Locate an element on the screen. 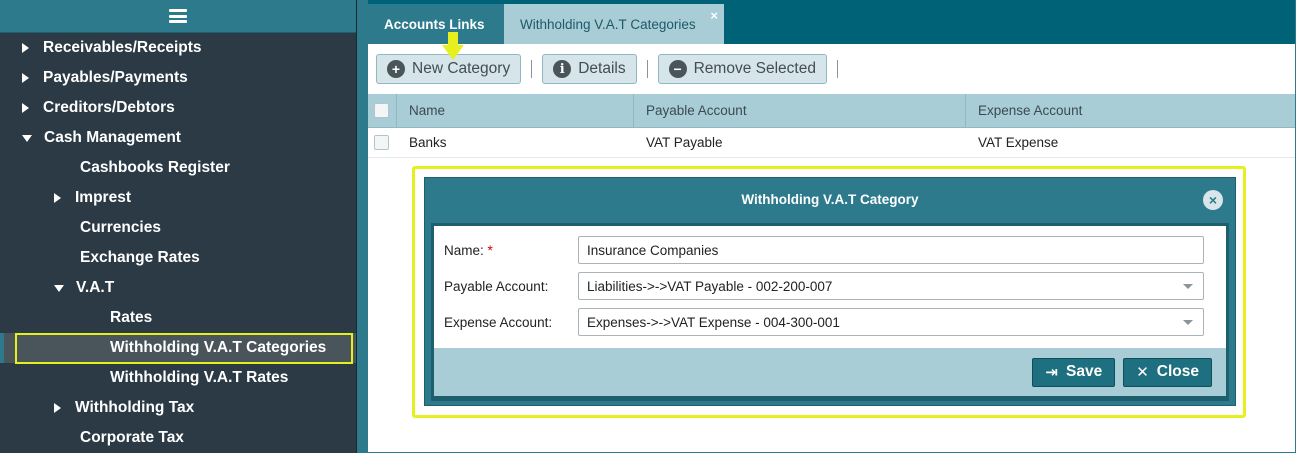 The width and height of the screenshot is (1296, 453). row-select-cell is located at coordinates (382, 142).